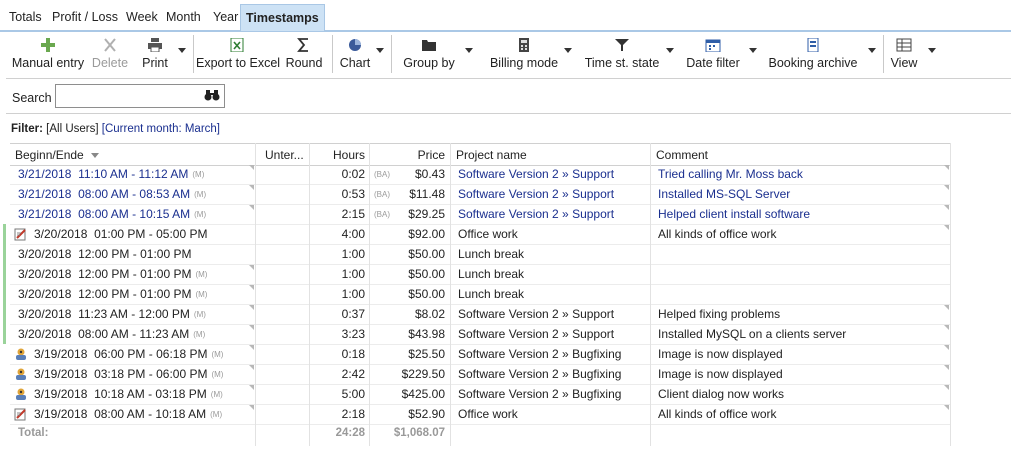  I want to click on hours-value: 4:00, so click(353, 234).